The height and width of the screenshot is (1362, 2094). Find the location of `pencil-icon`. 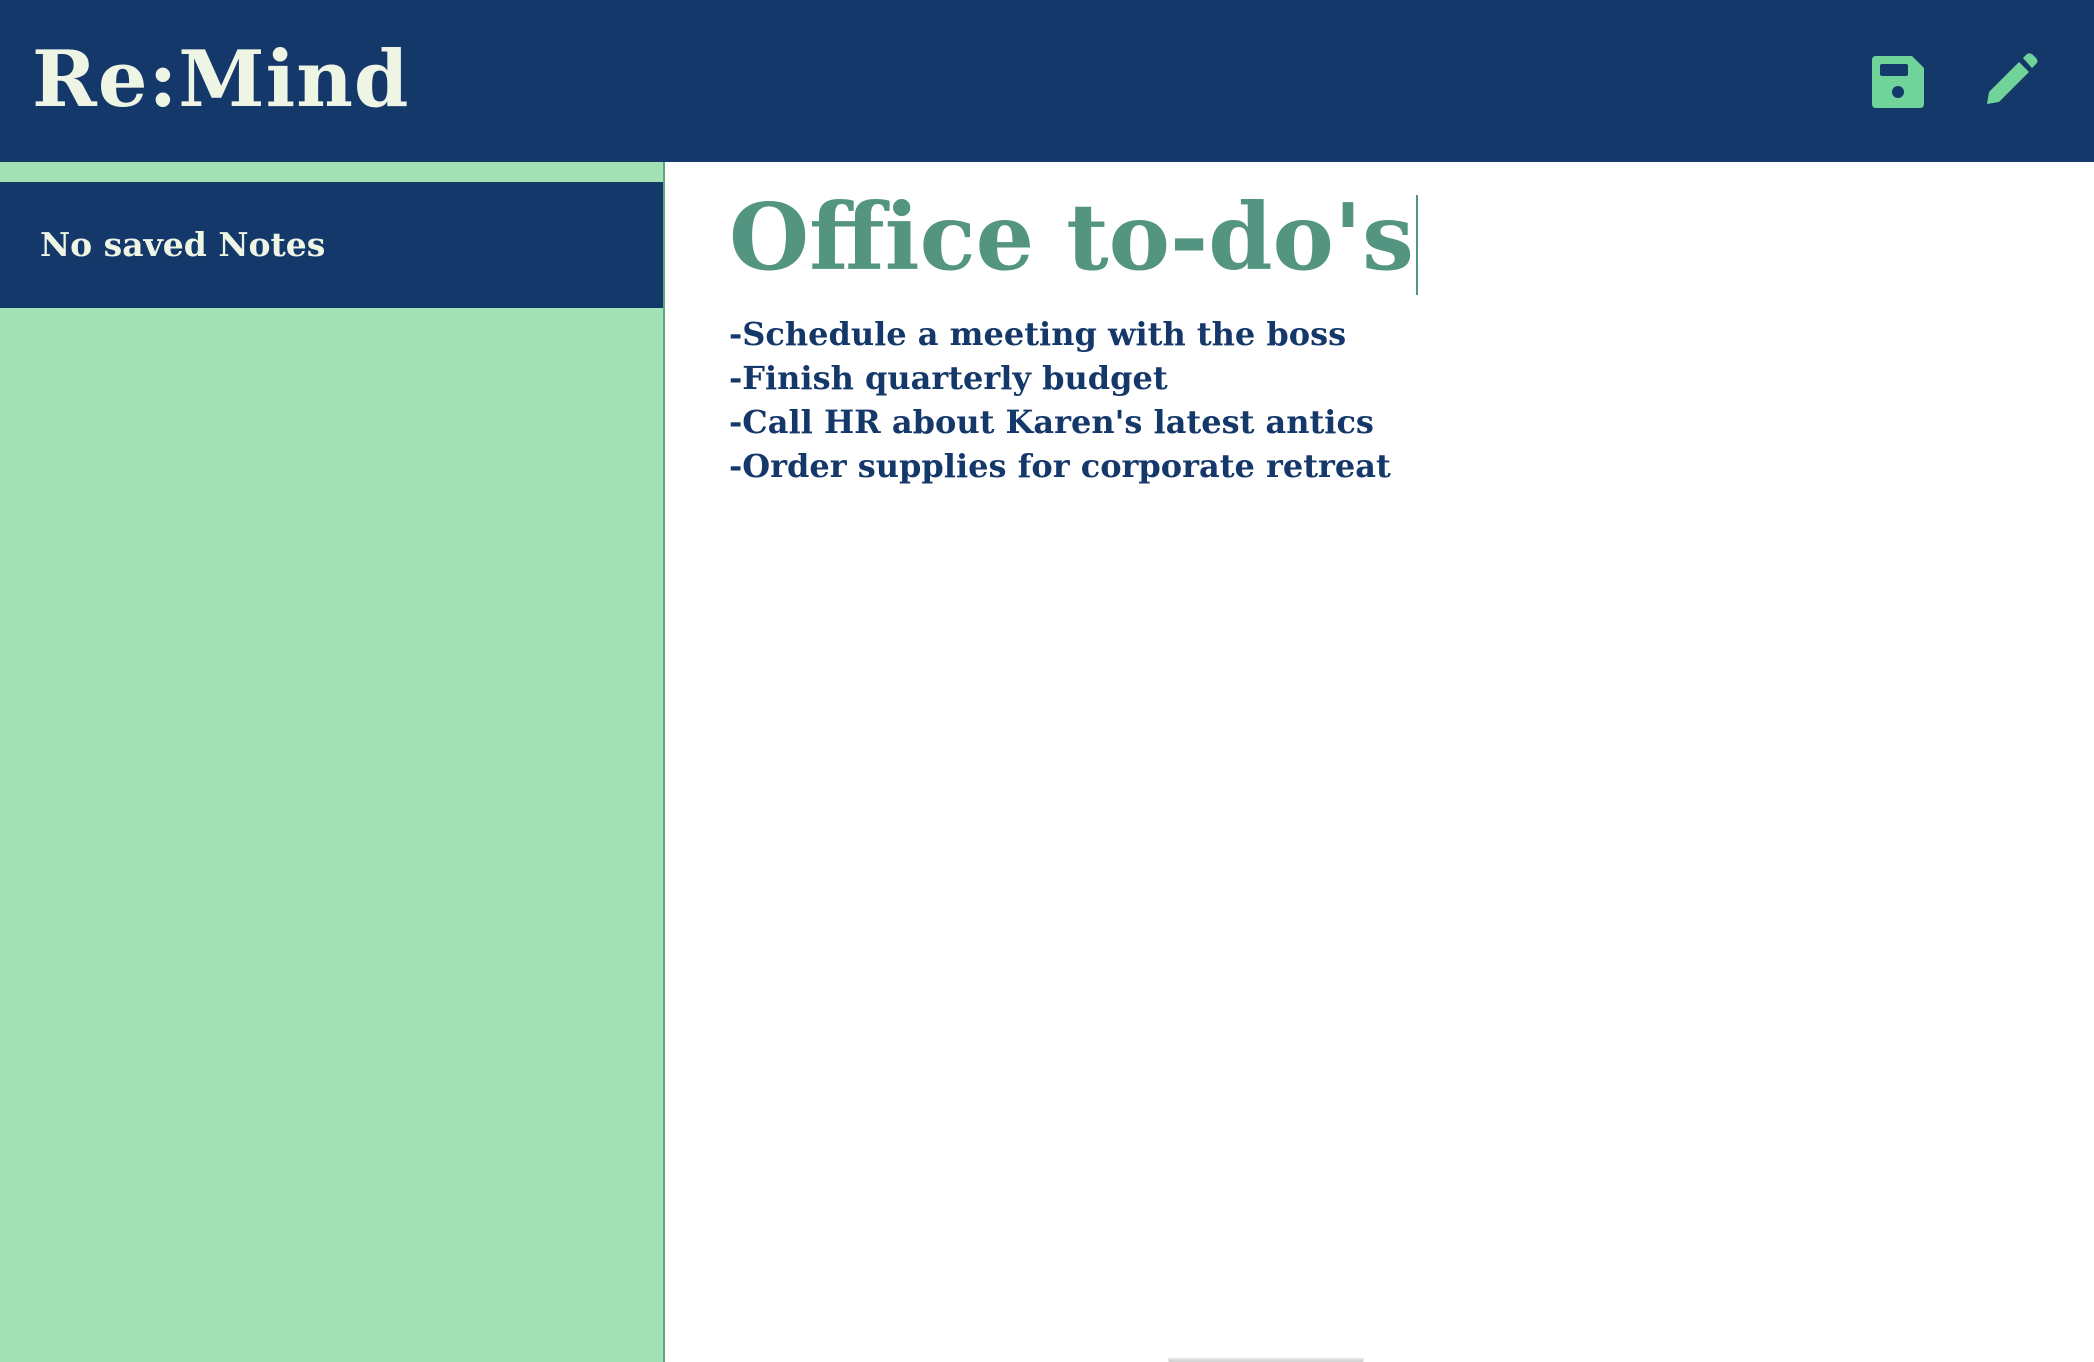

pencil-icon is located at coordinates (2009, 82).